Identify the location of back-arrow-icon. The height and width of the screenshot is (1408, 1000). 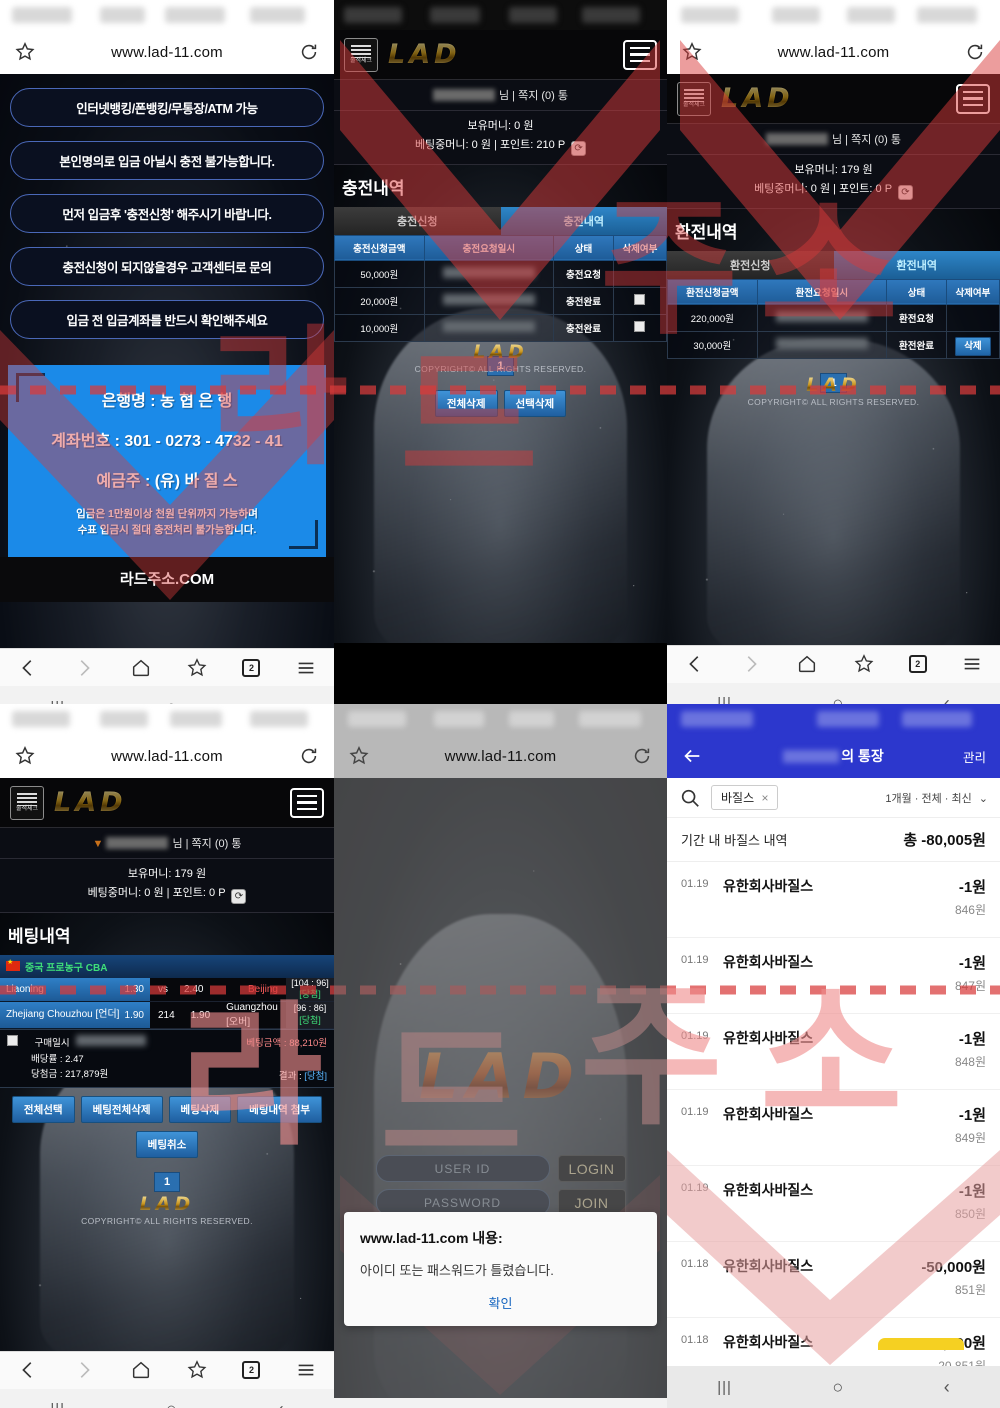
(692, 756).